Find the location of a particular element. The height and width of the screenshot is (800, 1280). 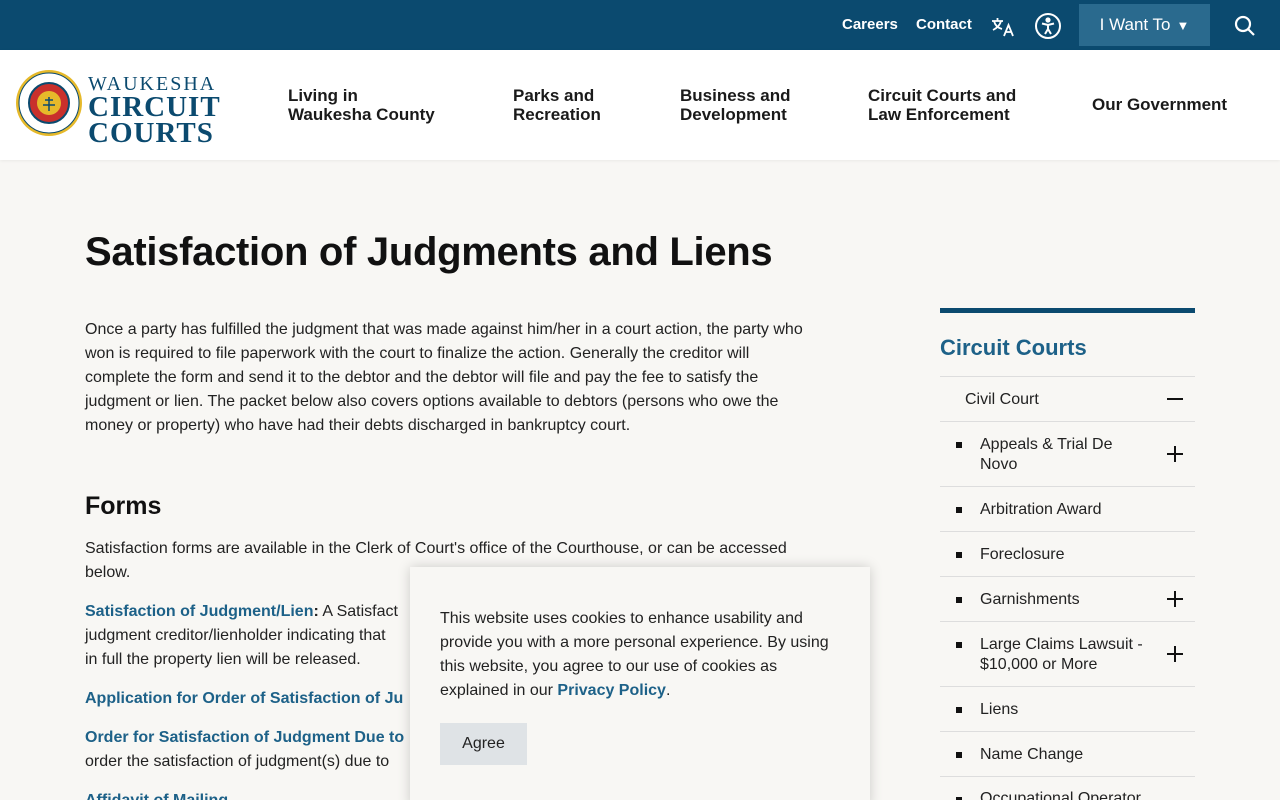

i-want-to-label: I Want To is located at coordinates (1135, 24).